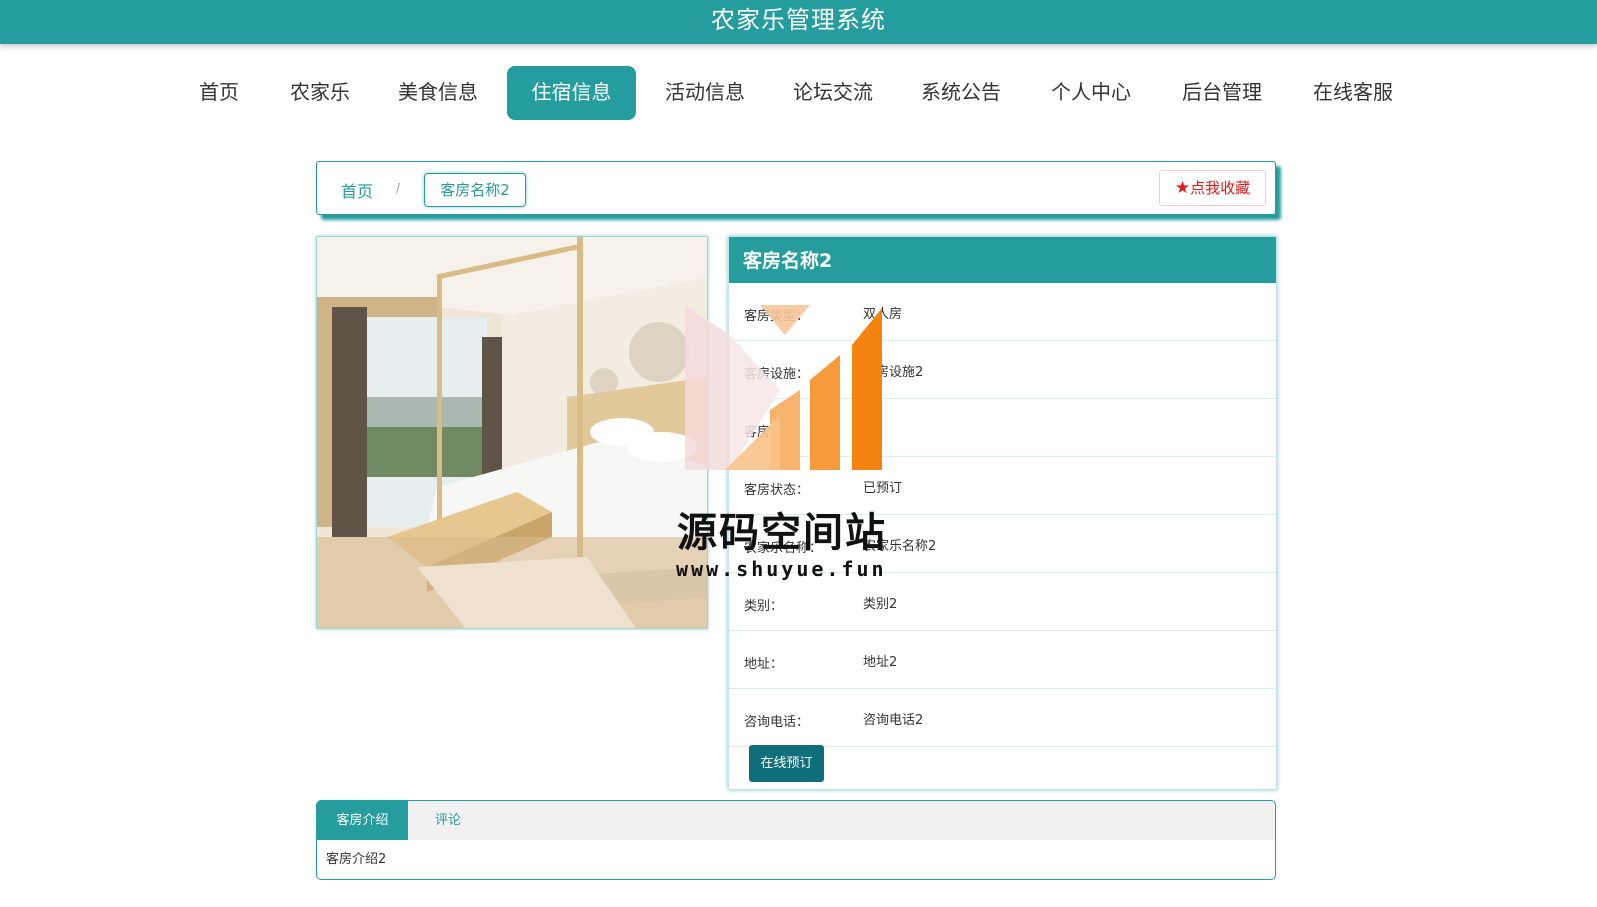  Describe the element at coordinates (893, 720) in the screenshot. I see `phone-value: 咨询电话2` at that location.